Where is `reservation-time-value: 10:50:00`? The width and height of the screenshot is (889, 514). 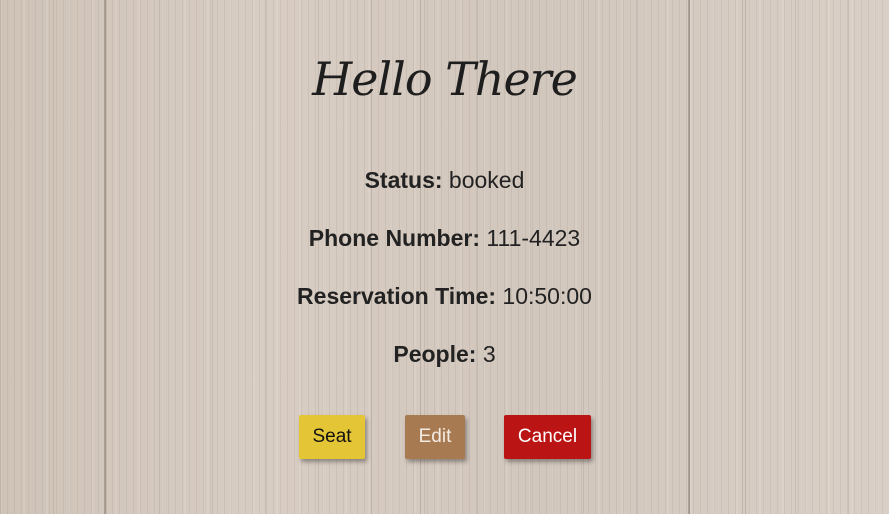 reservation-time-value: 10:50:00 is located at coordinates (544, 296).